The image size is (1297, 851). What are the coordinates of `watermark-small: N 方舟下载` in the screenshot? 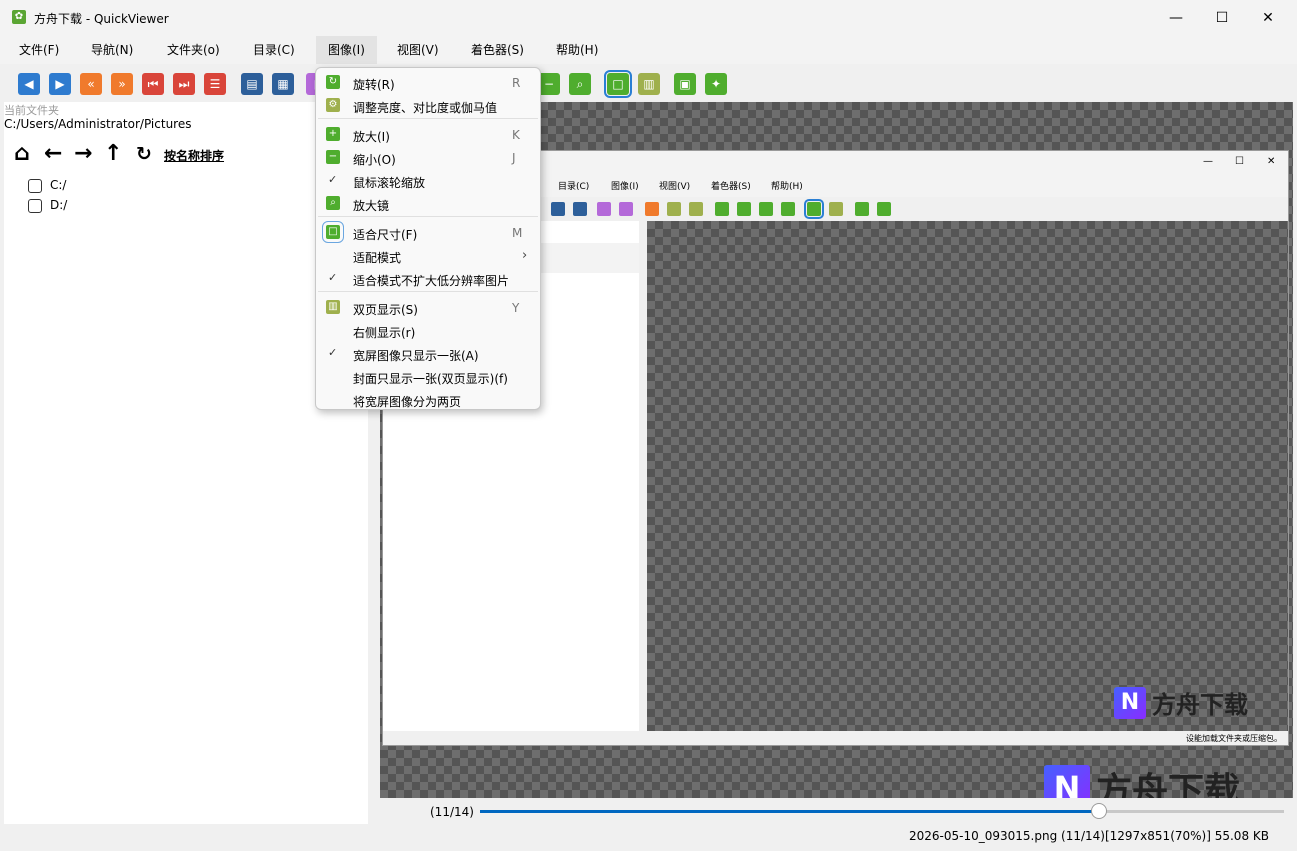 It's located at (1181, 702).